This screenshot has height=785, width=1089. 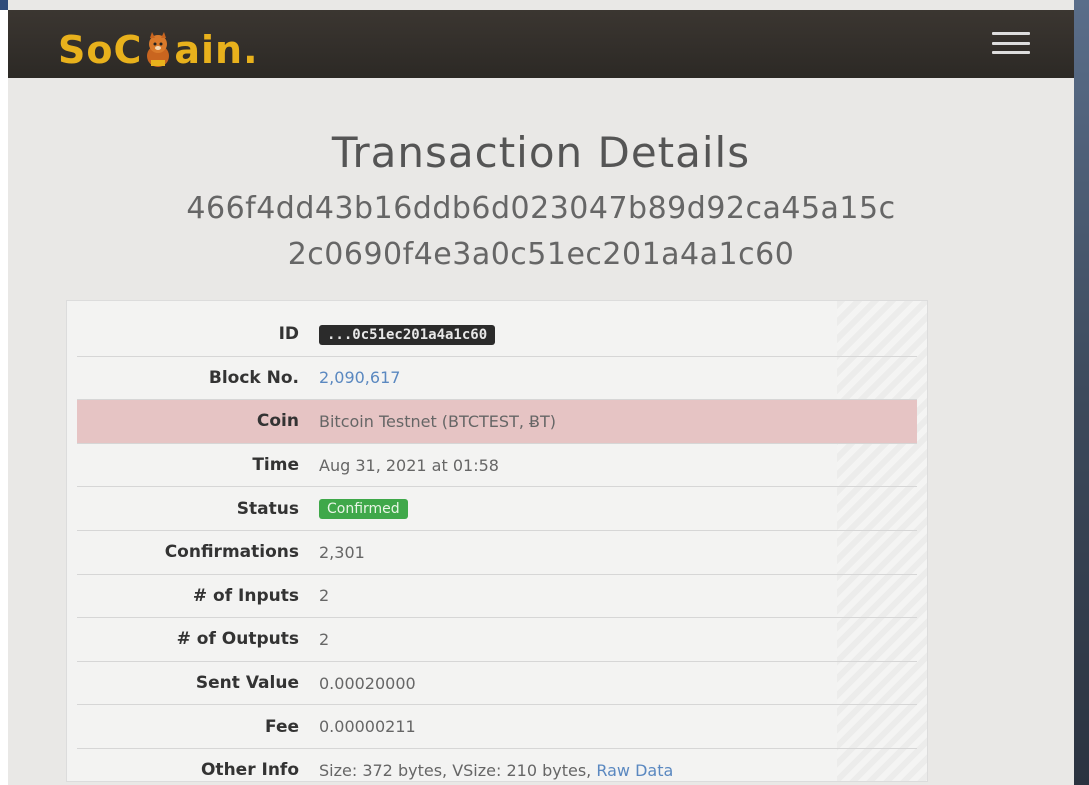 I want to click on value-fee: 0.00000211, so click(x=614, y=726).